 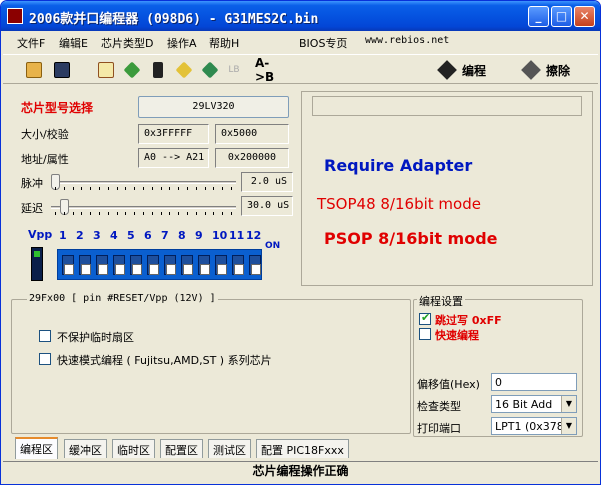 What do you see at coordinates (131, 235) in the screenshot?
I see `dip-number-5: 5` at bounding box center [131, 235].